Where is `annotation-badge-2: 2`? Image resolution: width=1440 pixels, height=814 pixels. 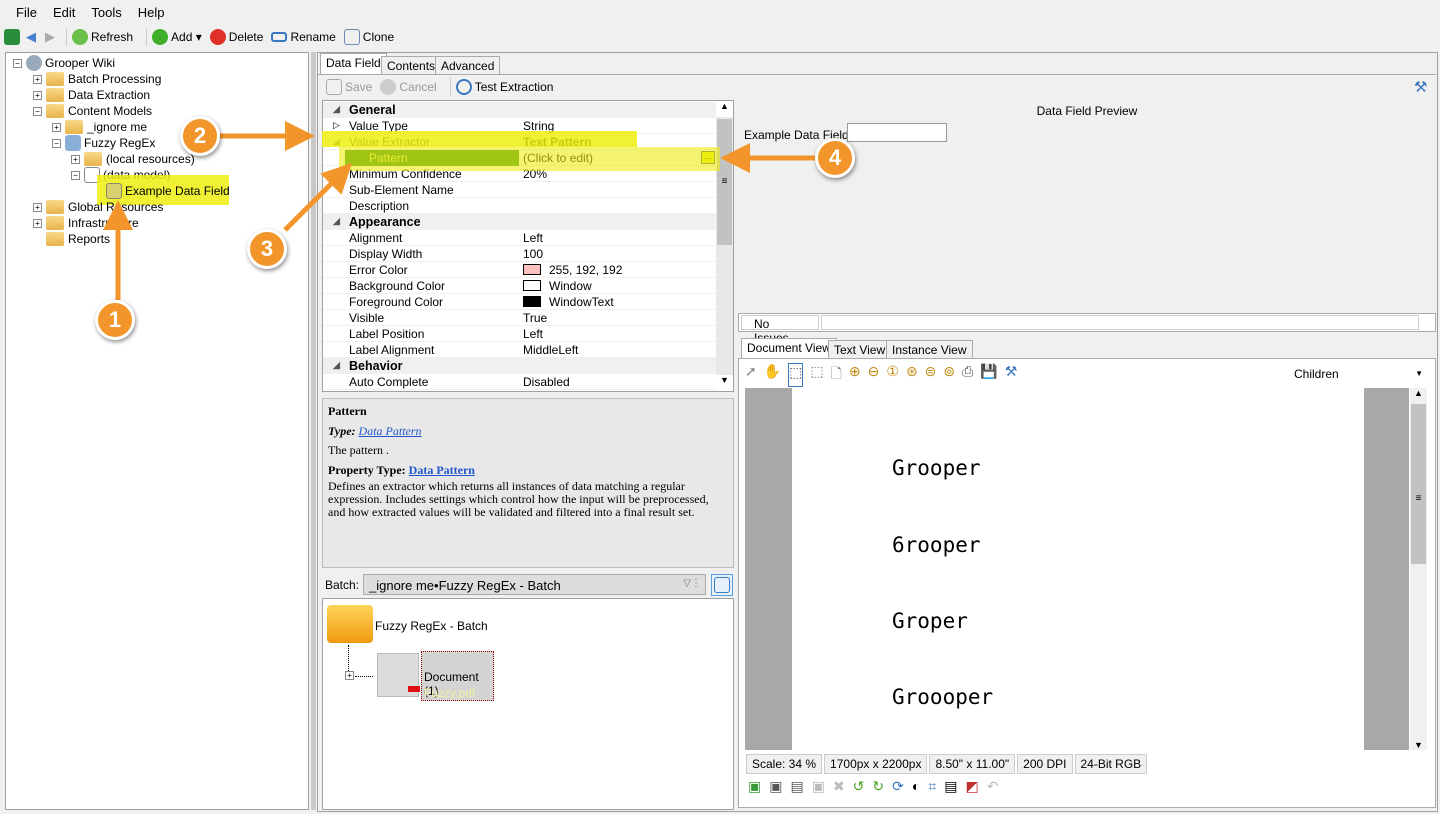
annotation-badge-2: 2 is located at coordinates (200, 136).